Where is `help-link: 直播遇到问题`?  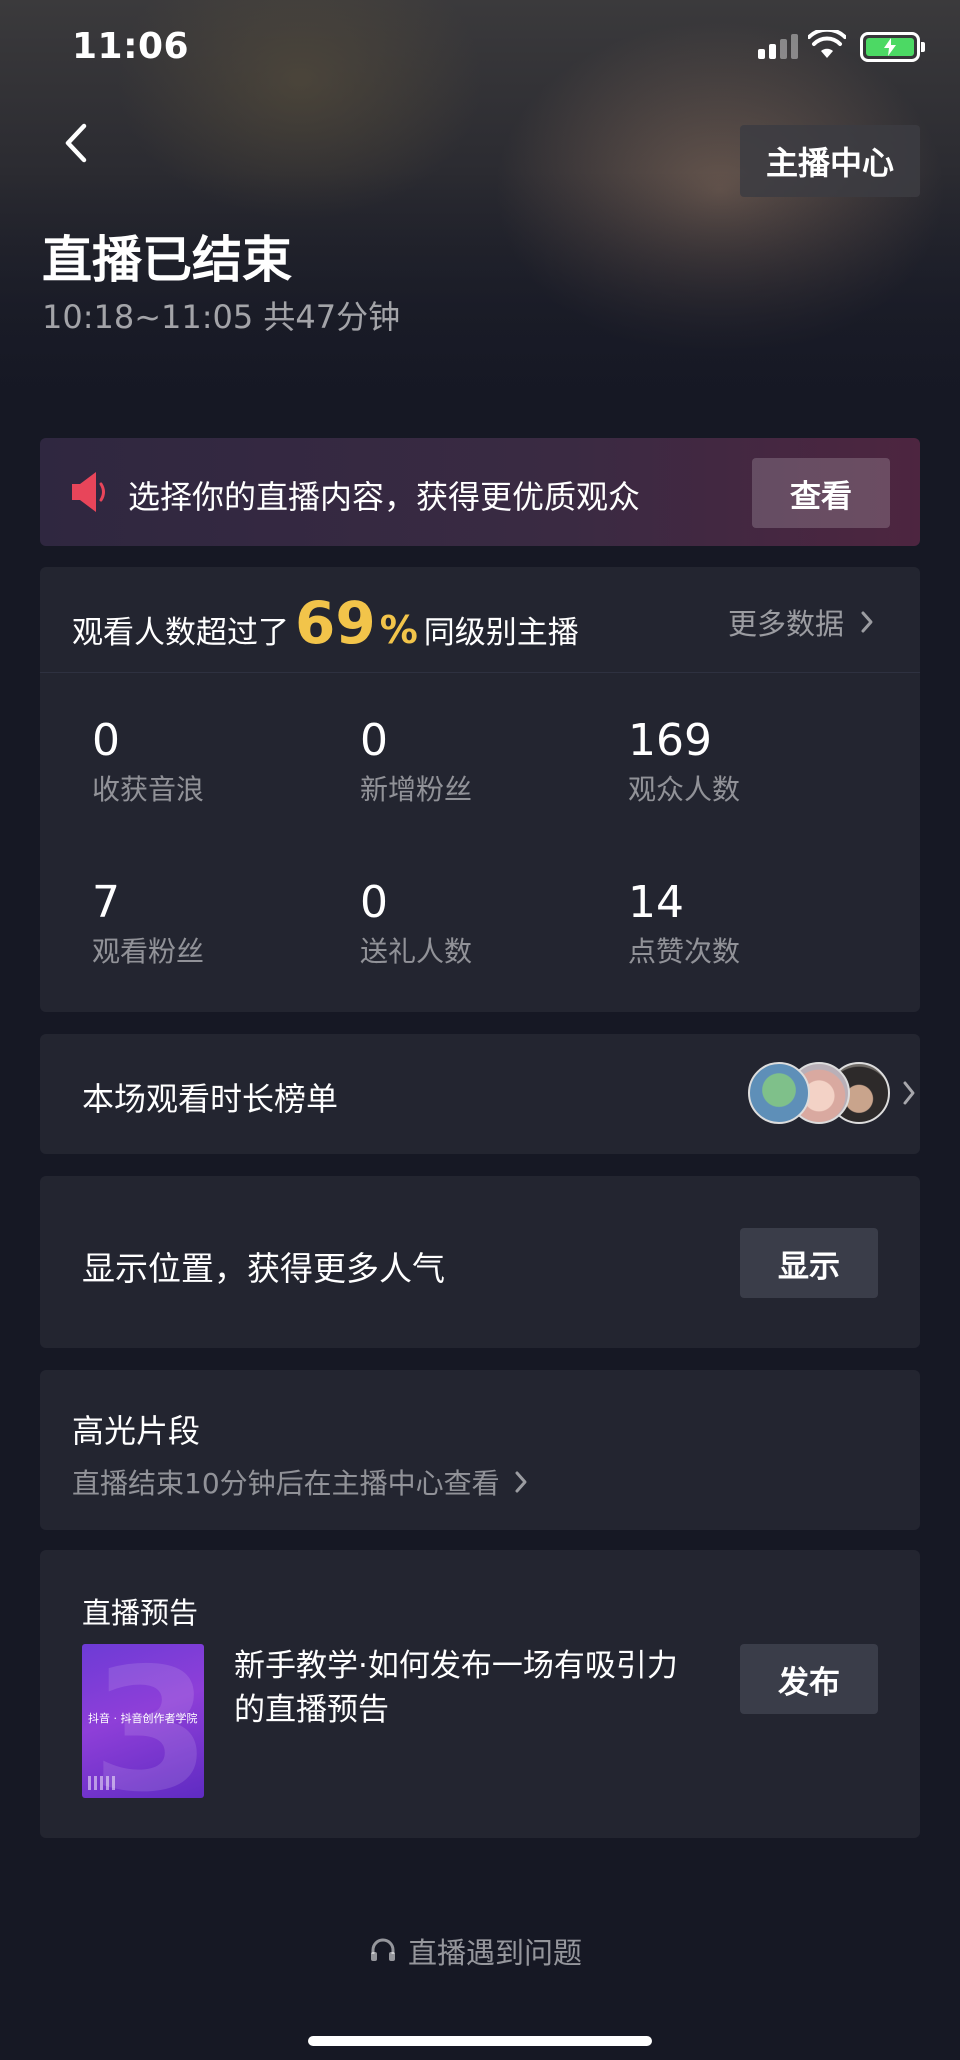
help-link: 直播遇到问题 is located at coordinates (475, 1951).